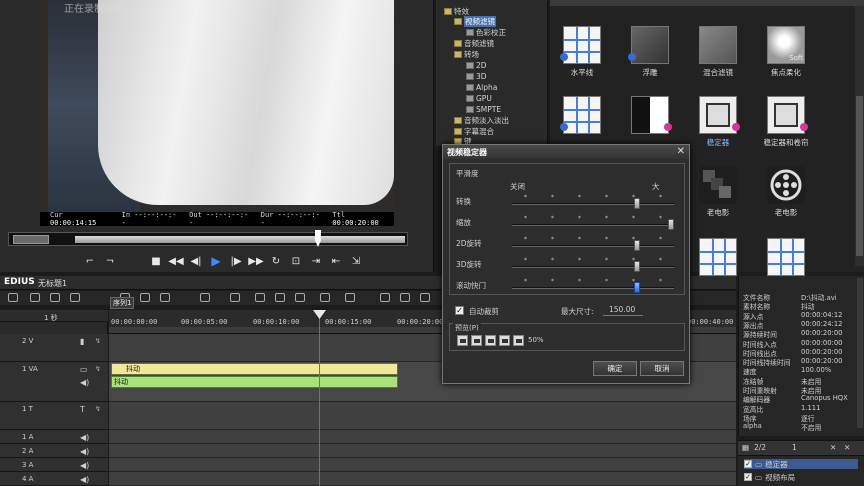 The height and width of the screenshot is (486, 864). What do you see at coordinates (90, 261) in the screenshot?
I see `mark-in-icon: ⌐` at bounding box center [90, 261].